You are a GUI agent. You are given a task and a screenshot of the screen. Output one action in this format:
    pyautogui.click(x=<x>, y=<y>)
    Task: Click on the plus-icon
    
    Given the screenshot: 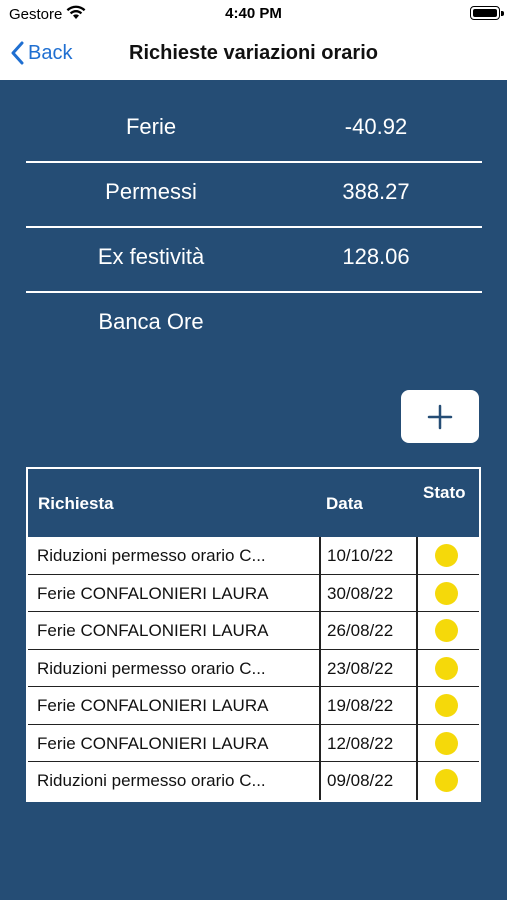 What is the action you would take?
    pyautogui.click(x=440, y=416)
    